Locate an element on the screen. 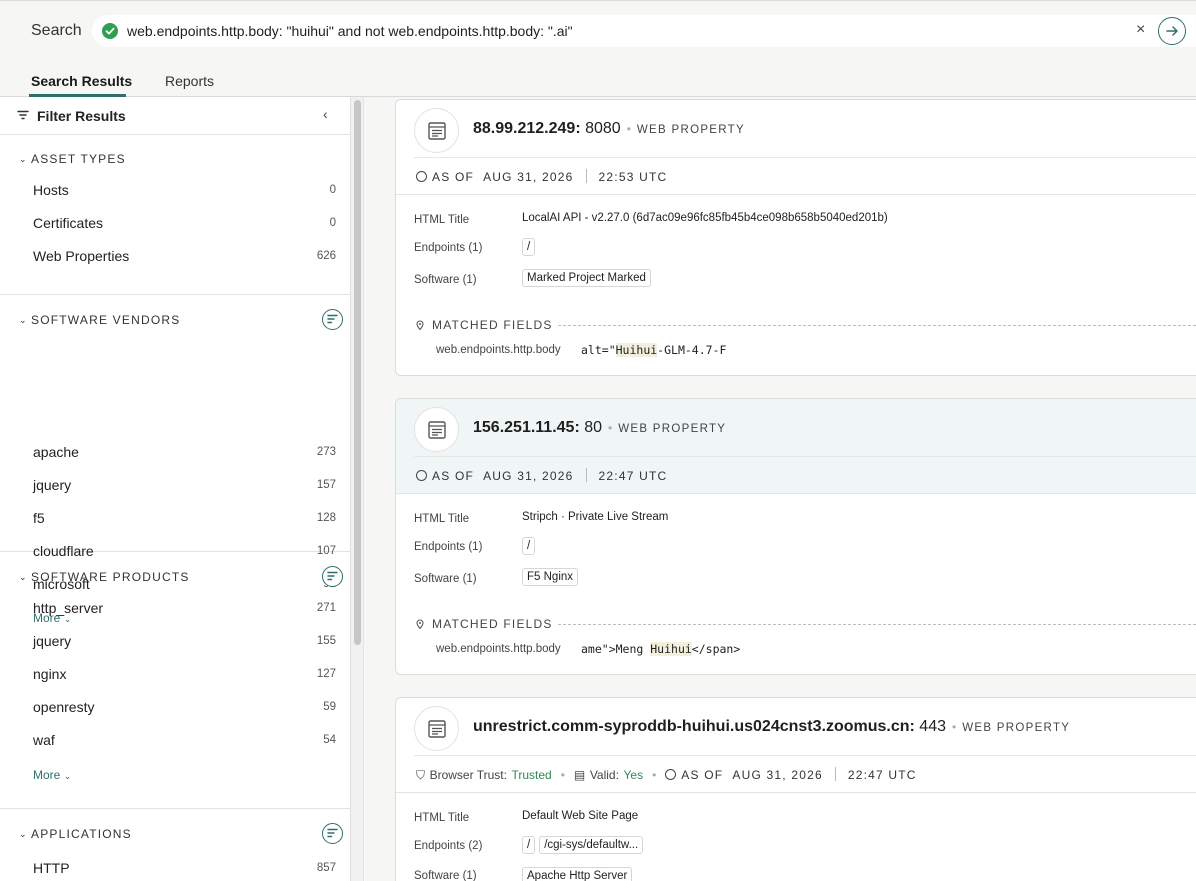 Image resolution: width=1196 pixels, height=881 pixels. filter-item-count: 157 is located at coordinates (326, 485).